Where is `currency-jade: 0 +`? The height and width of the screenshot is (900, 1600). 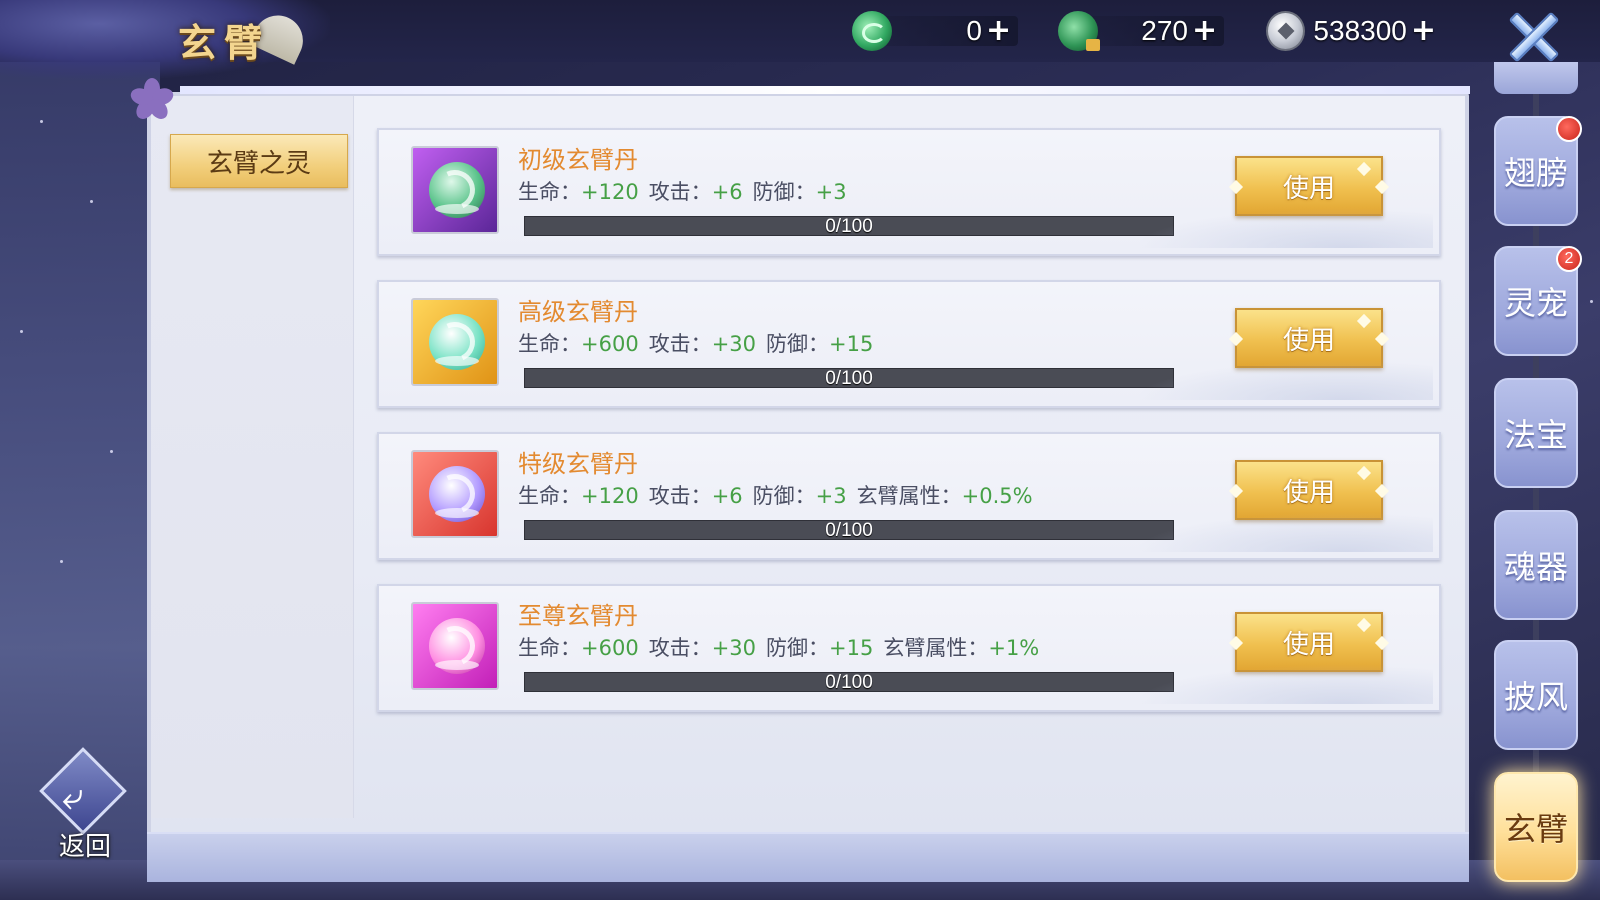
currency-jade: 0 + is located at coordinates (936, 31).